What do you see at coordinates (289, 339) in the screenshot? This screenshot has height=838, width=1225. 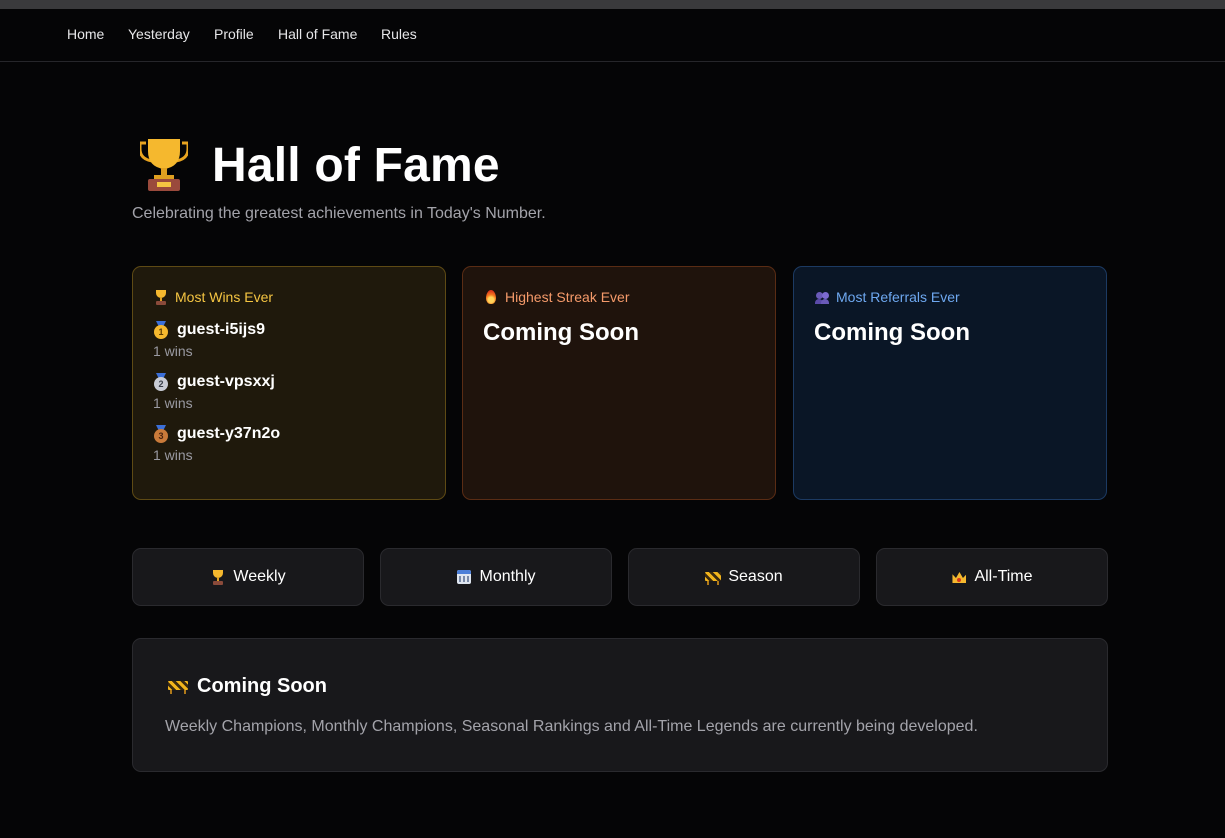 I see `list-item: 1 guest-i5ijs9 1 wins` at bounding box center [289, 339].